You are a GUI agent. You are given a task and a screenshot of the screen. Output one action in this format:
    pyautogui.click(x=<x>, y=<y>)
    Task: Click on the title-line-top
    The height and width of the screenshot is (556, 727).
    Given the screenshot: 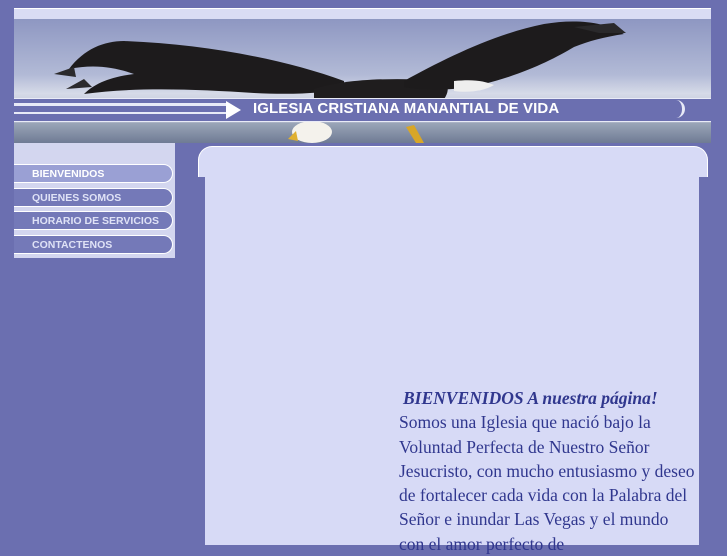 What is the action you would take?
    pyautogui.click(x=120, y=104)
    